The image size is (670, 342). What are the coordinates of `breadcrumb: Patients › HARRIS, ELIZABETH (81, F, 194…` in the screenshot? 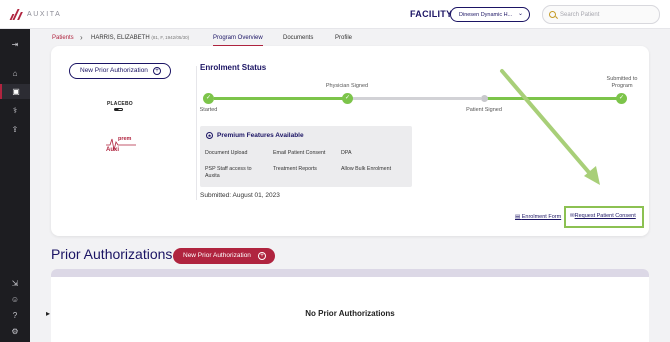 It's located at (350, 37).